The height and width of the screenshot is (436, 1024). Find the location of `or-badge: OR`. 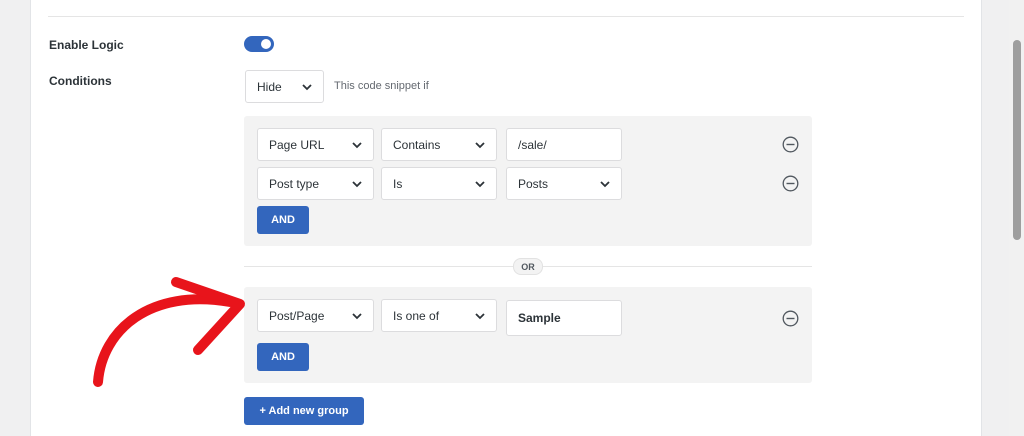

or-badge: OR is located at coordinates (528, 266).